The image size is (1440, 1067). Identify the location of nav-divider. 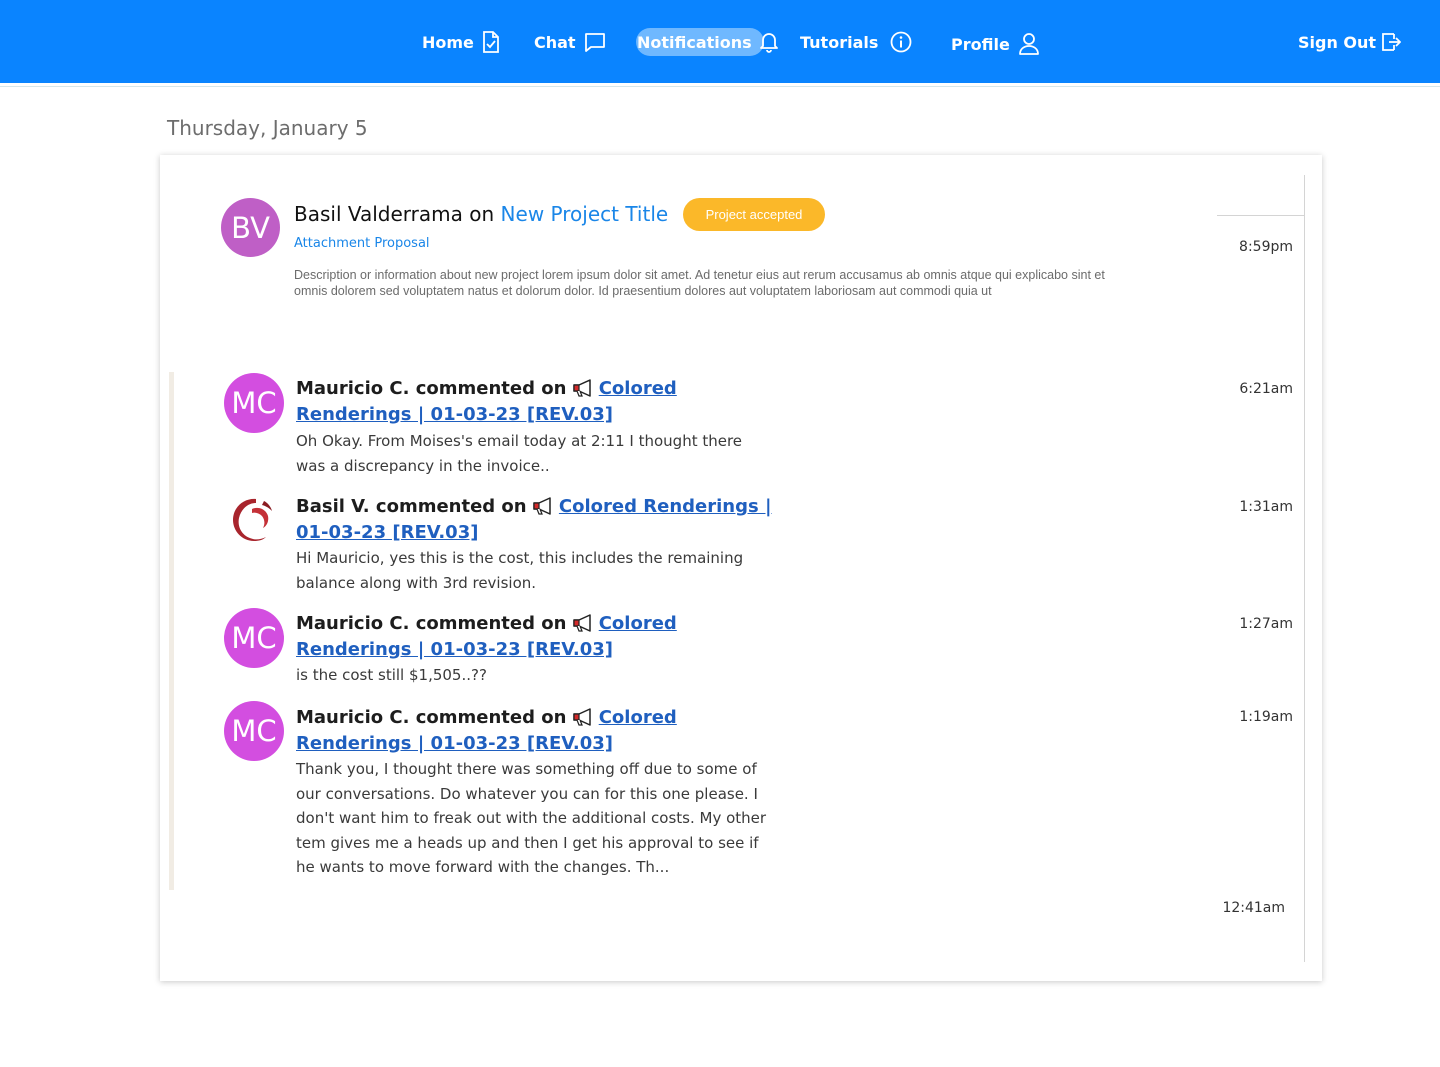
(720, 86).